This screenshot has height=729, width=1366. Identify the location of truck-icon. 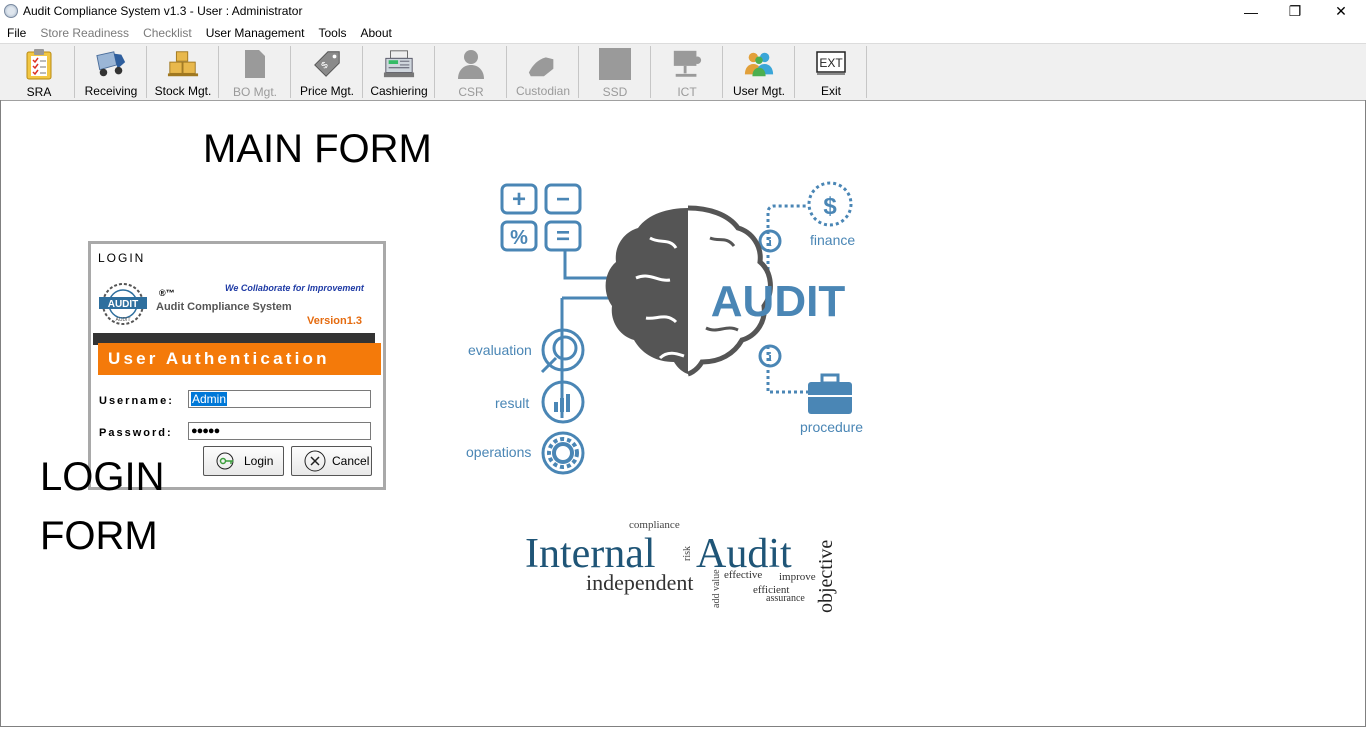
(111, 63).